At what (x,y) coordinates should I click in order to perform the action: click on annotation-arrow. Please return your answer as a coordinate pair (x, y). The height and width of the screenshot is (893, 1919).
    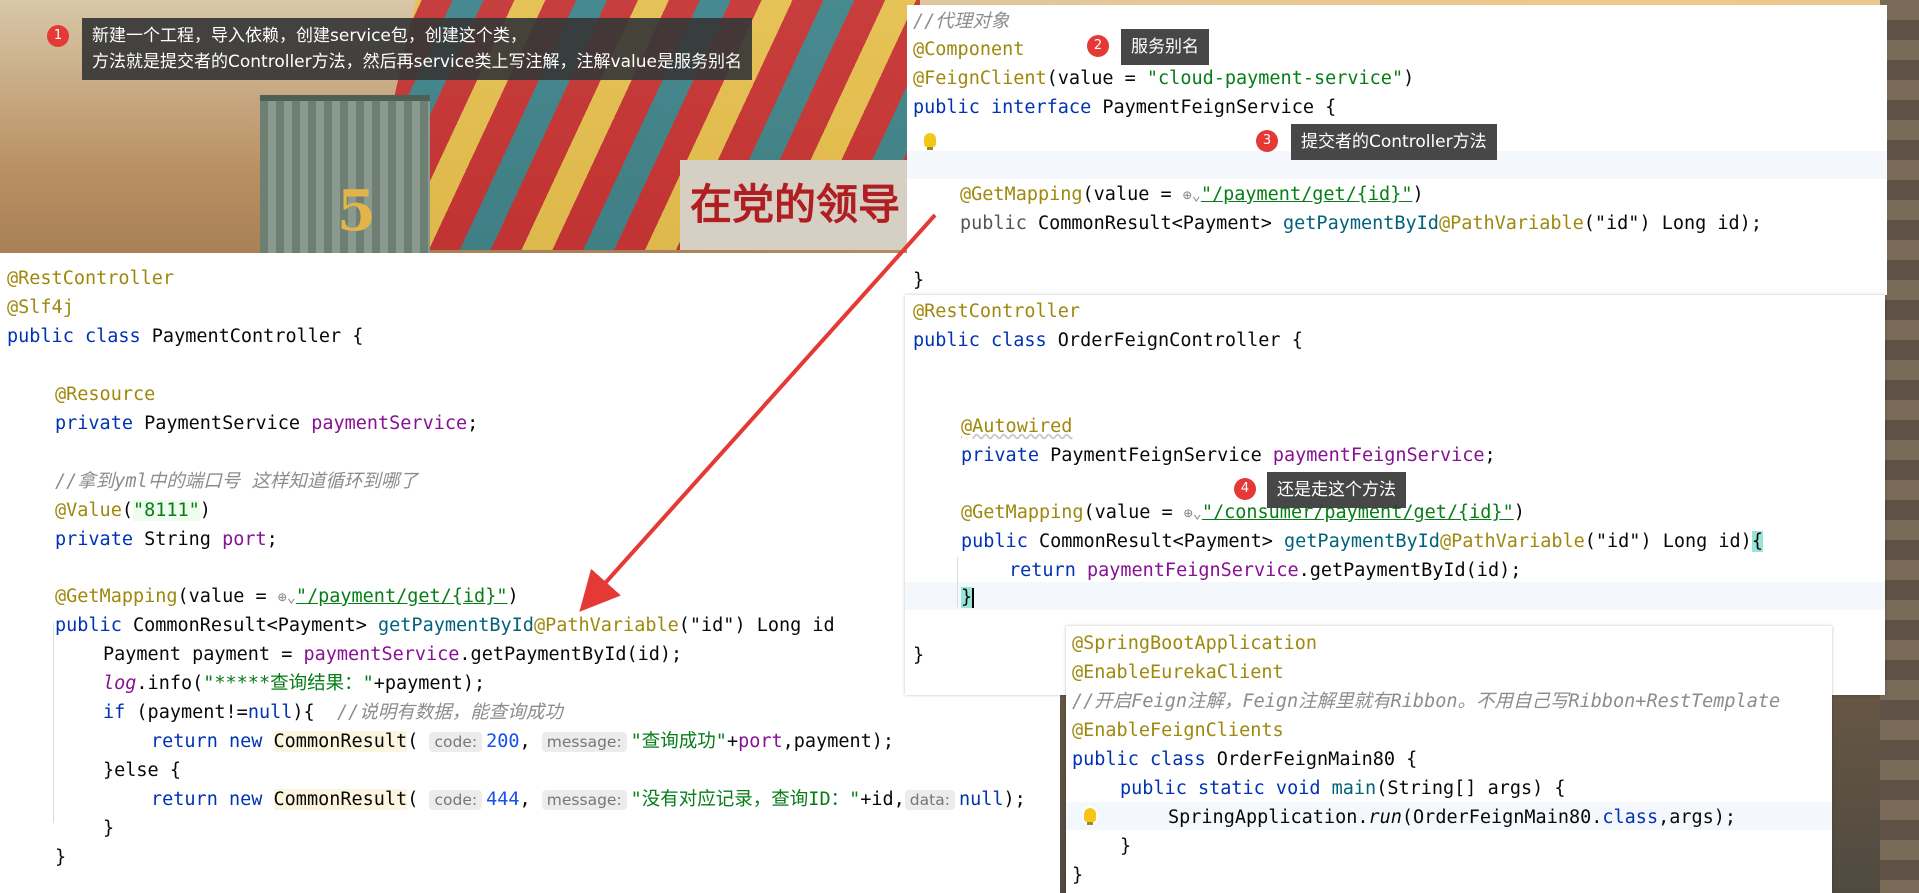
    Looking at the image, I should click on (758, 412).